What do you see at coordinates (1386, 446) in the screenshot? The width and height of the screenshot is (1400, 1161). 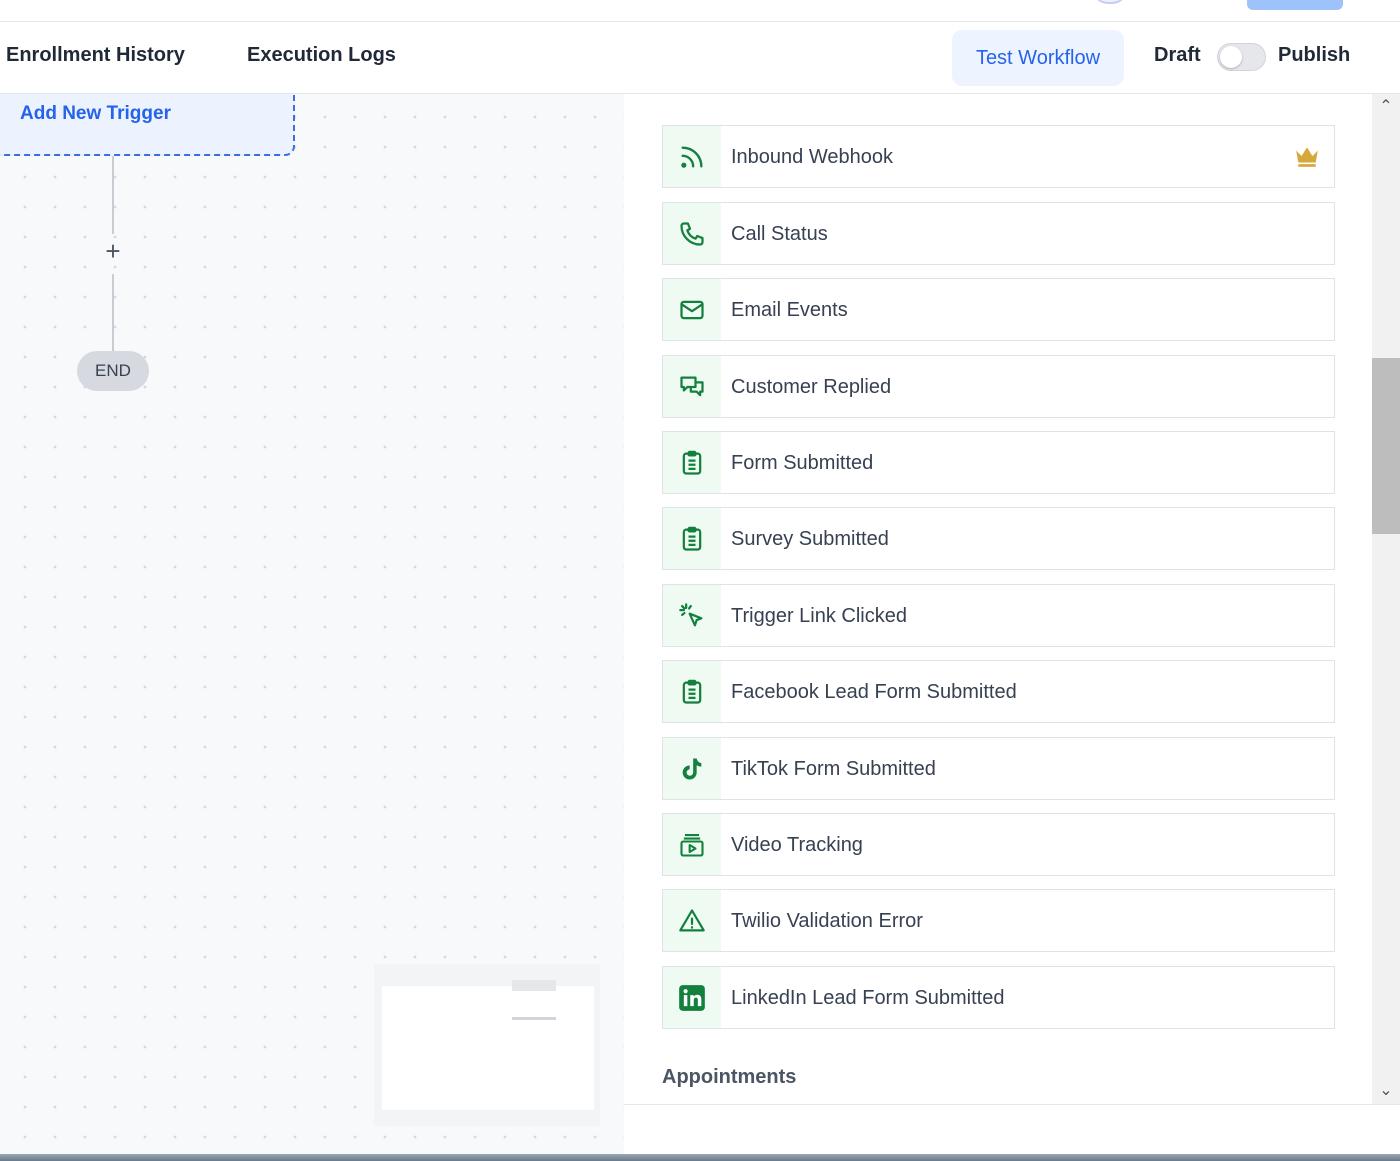 I see `scrollbar-thumb` at bounding box center [1386, 446].